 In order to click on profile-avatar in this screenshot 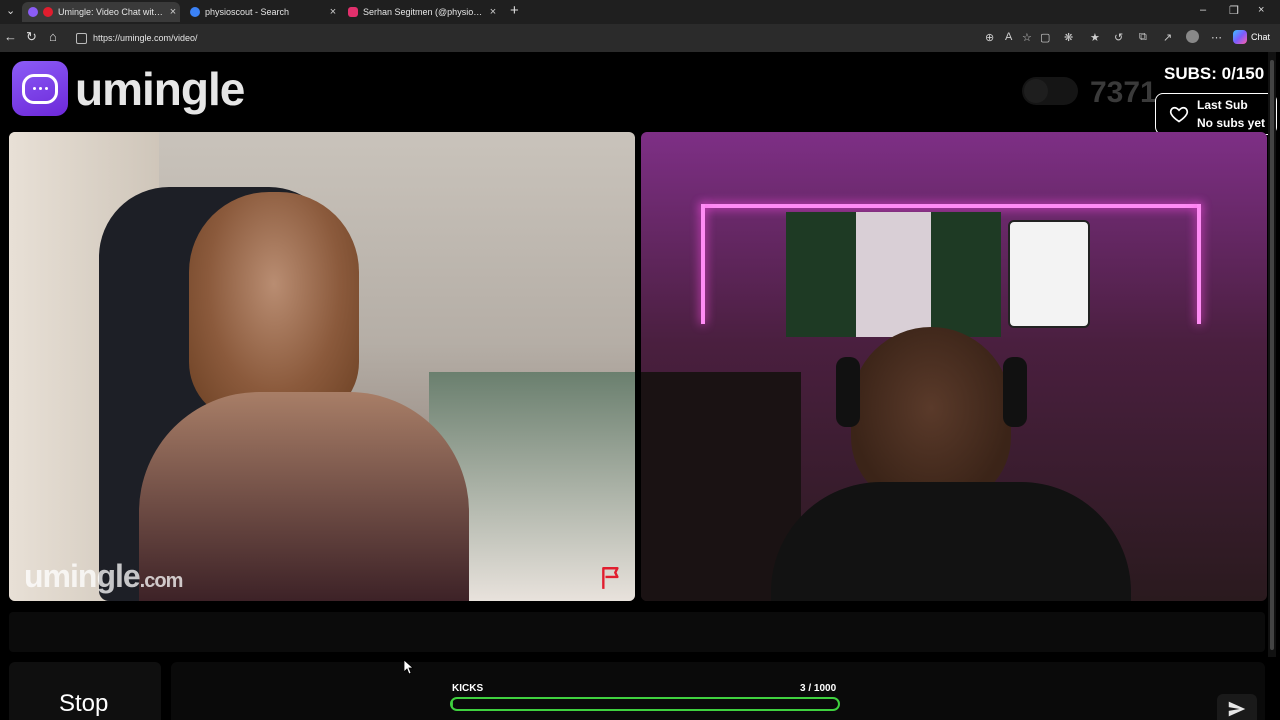, I will do `click(1192, 36)`.